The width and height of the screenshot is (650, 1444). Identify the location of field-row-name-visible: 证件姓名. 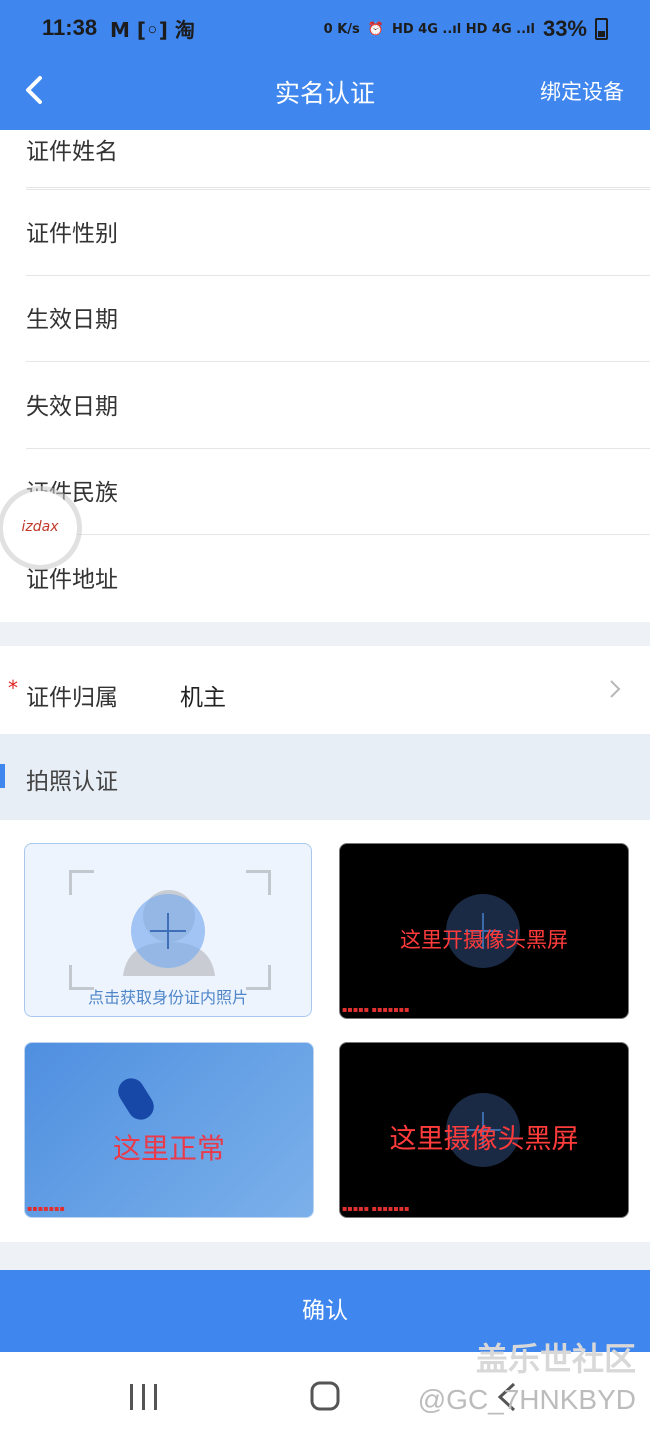
(325, 159).